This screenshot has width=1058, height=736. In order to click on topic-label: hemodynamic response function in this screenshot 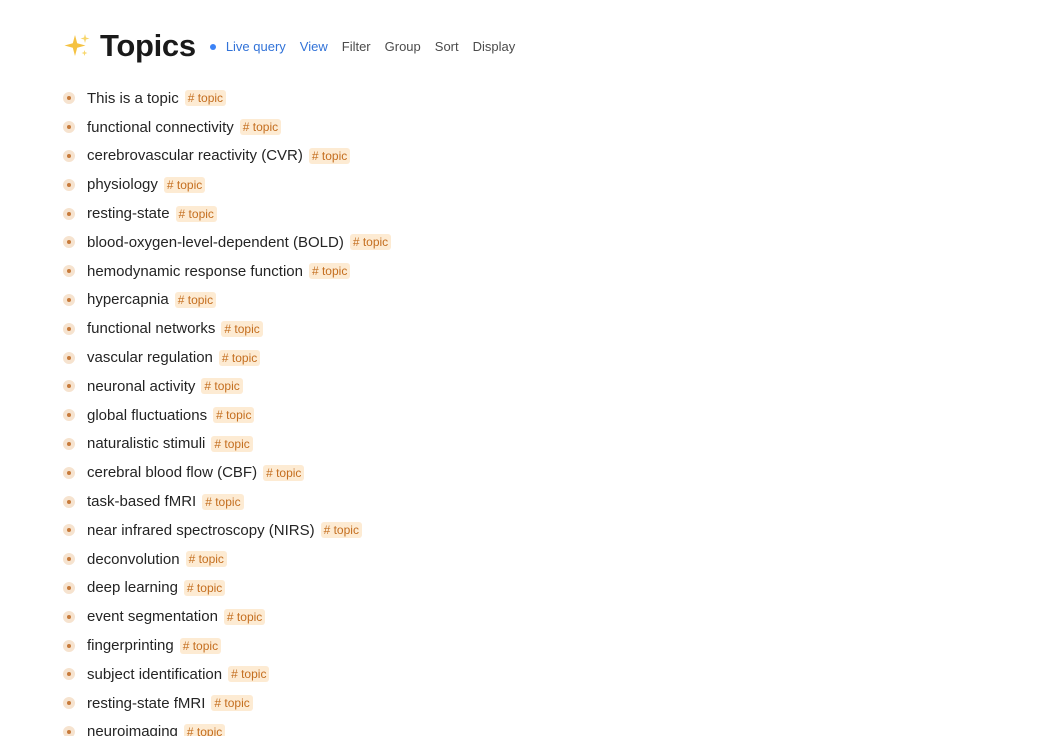, I will do `click(195, 271)`.